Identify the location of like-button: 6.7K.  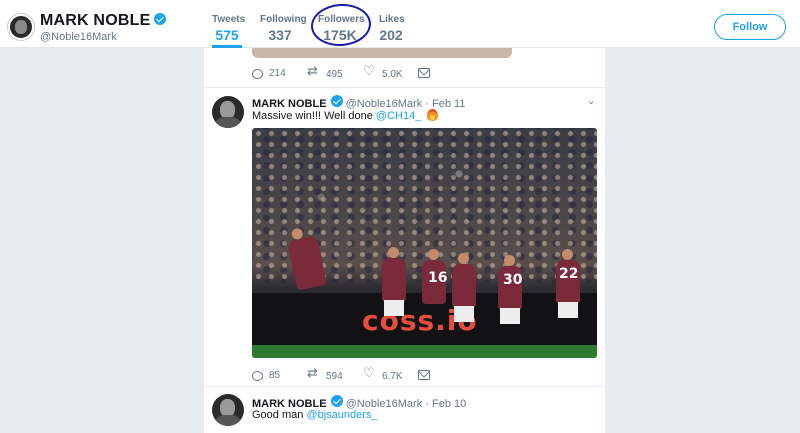
(383, 374).